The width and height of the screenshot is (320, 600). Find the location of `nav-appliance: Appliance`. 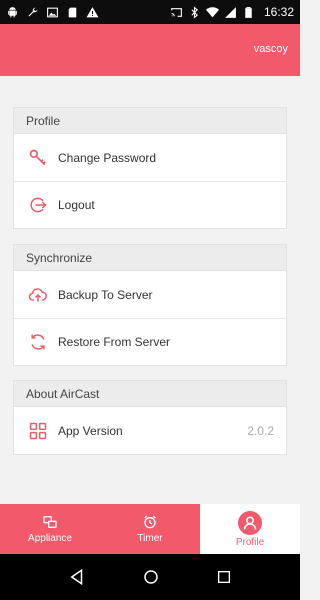

nav-appliance: Appliance is located at coordinates (50, 529).